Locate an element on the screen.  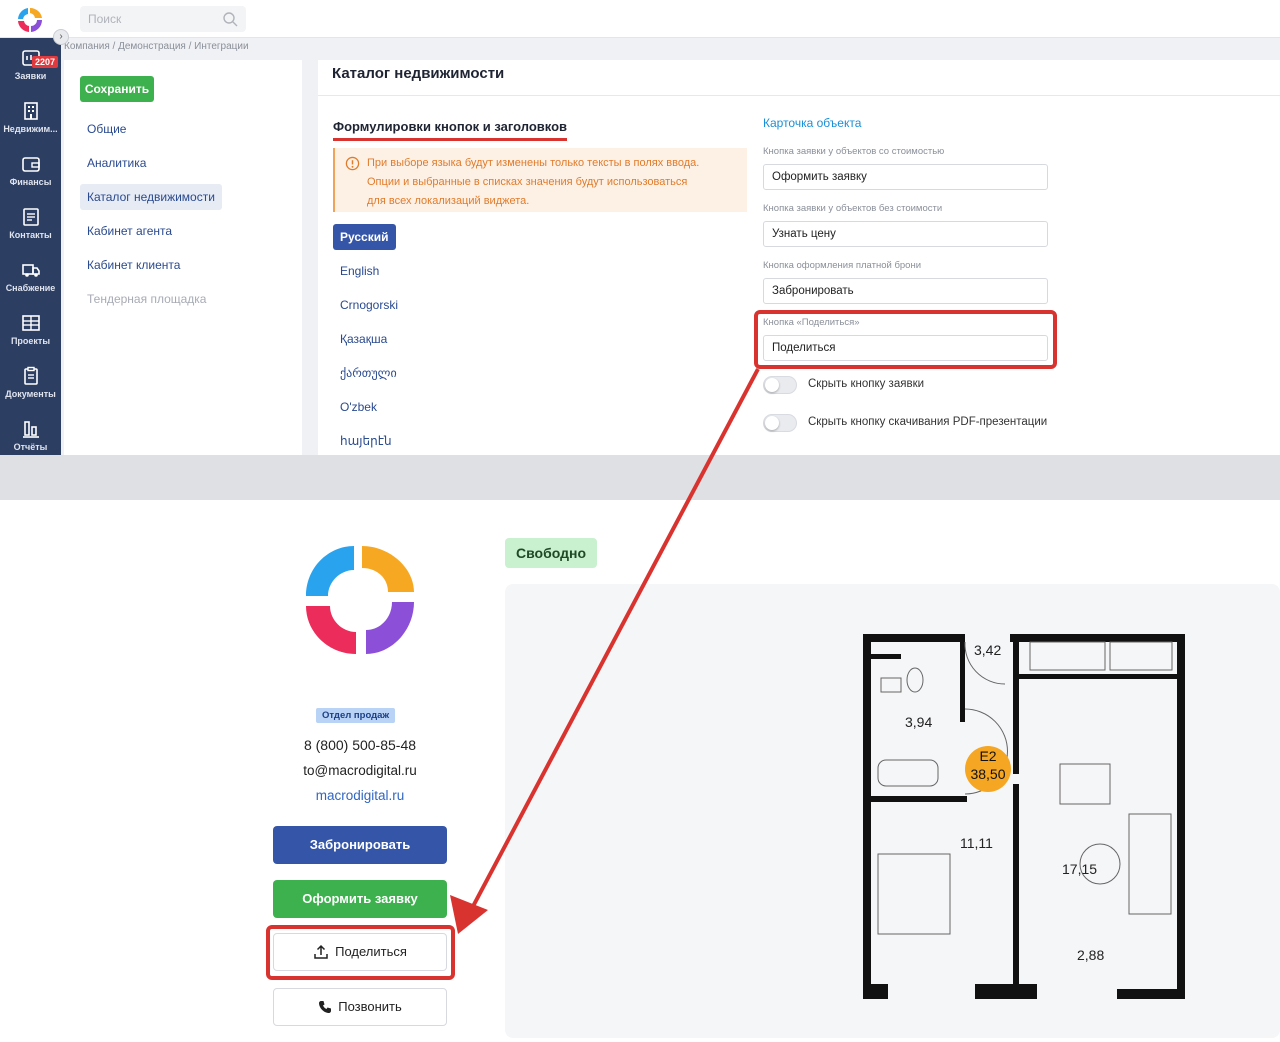
menu-item-tender: Тендерная площадка is located at coordinates (147, 299).